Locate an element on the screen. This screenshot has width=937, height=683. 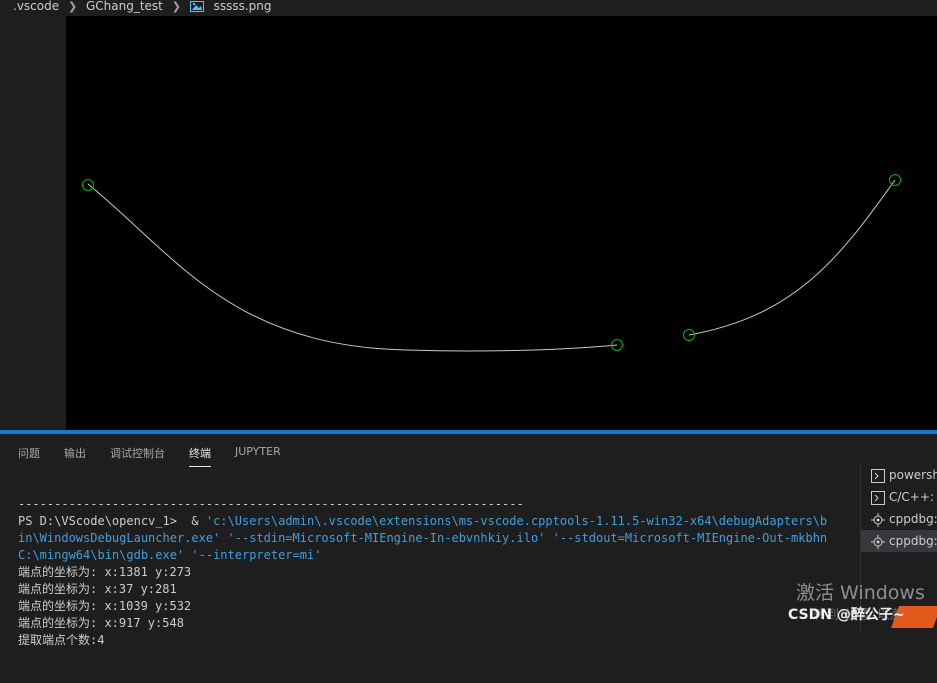
terminal-output-line: 端点的坐标为: x:1381 y:273 is located at coordinates (105, 572).